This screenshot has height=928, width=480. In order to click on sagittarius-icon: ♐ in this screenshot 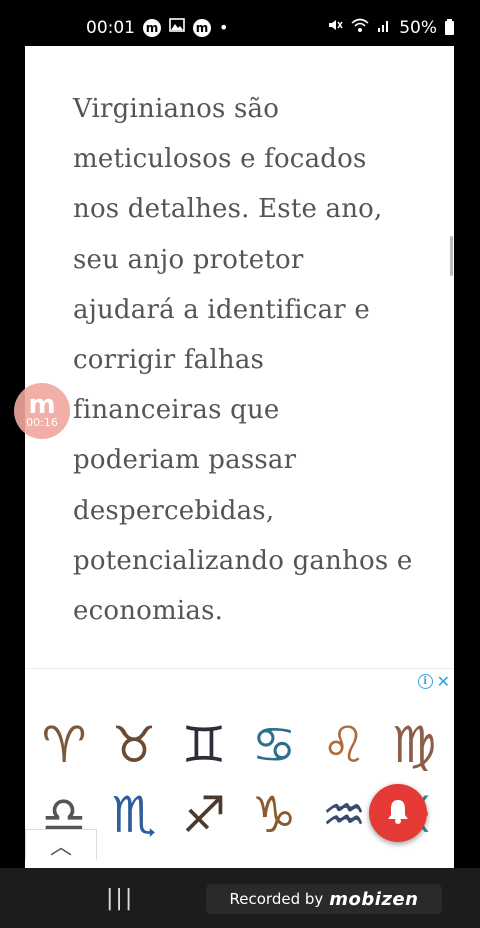, I will do `click(204, 815)`.